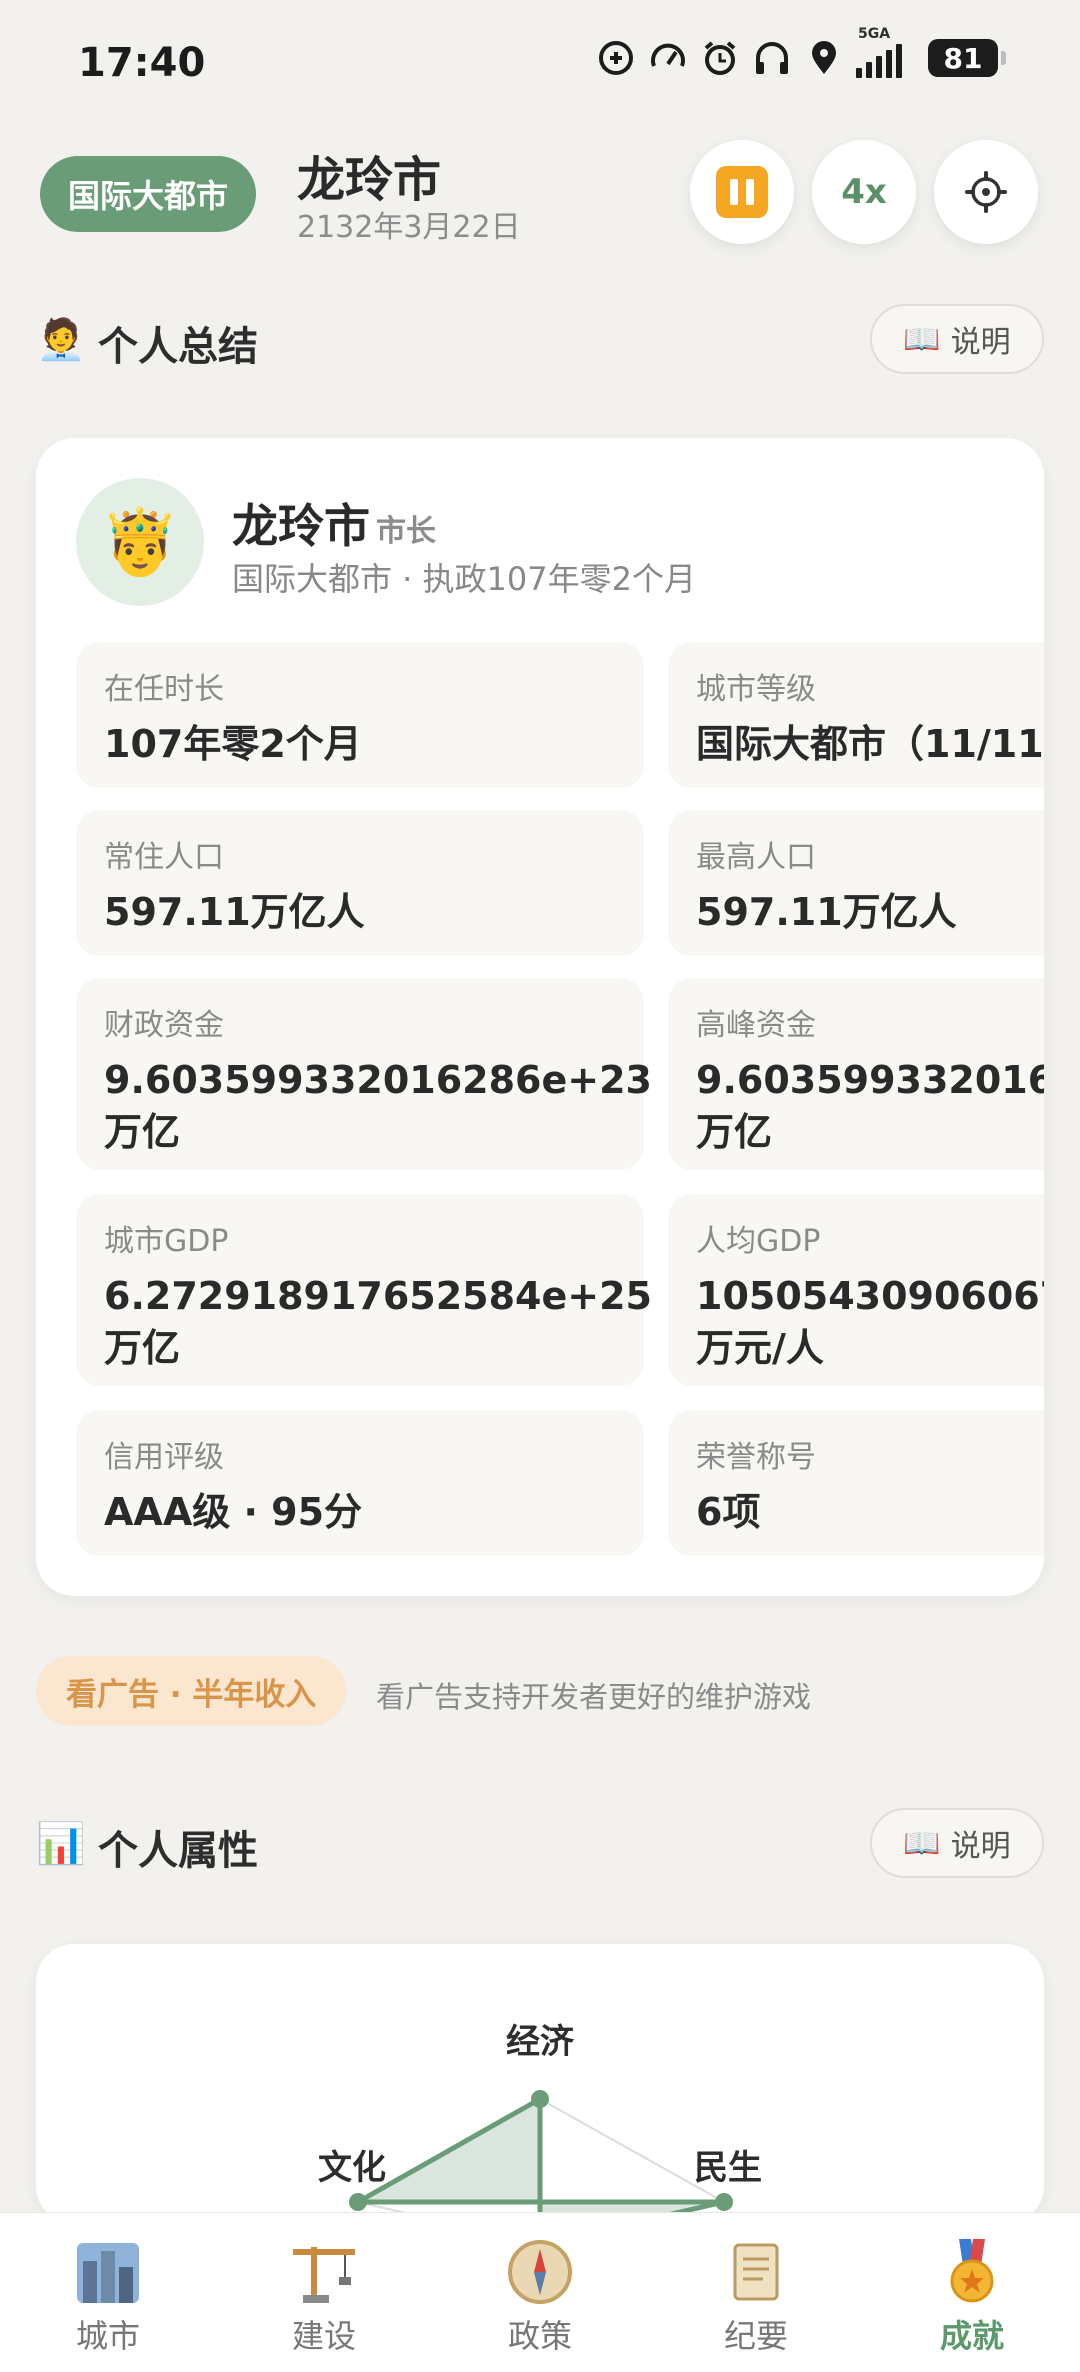 This screenshot has height=2372, width=1080. I want to click on stat-credit-rating: 信用评级 AAA级 · 95分, so click(360, 1483).